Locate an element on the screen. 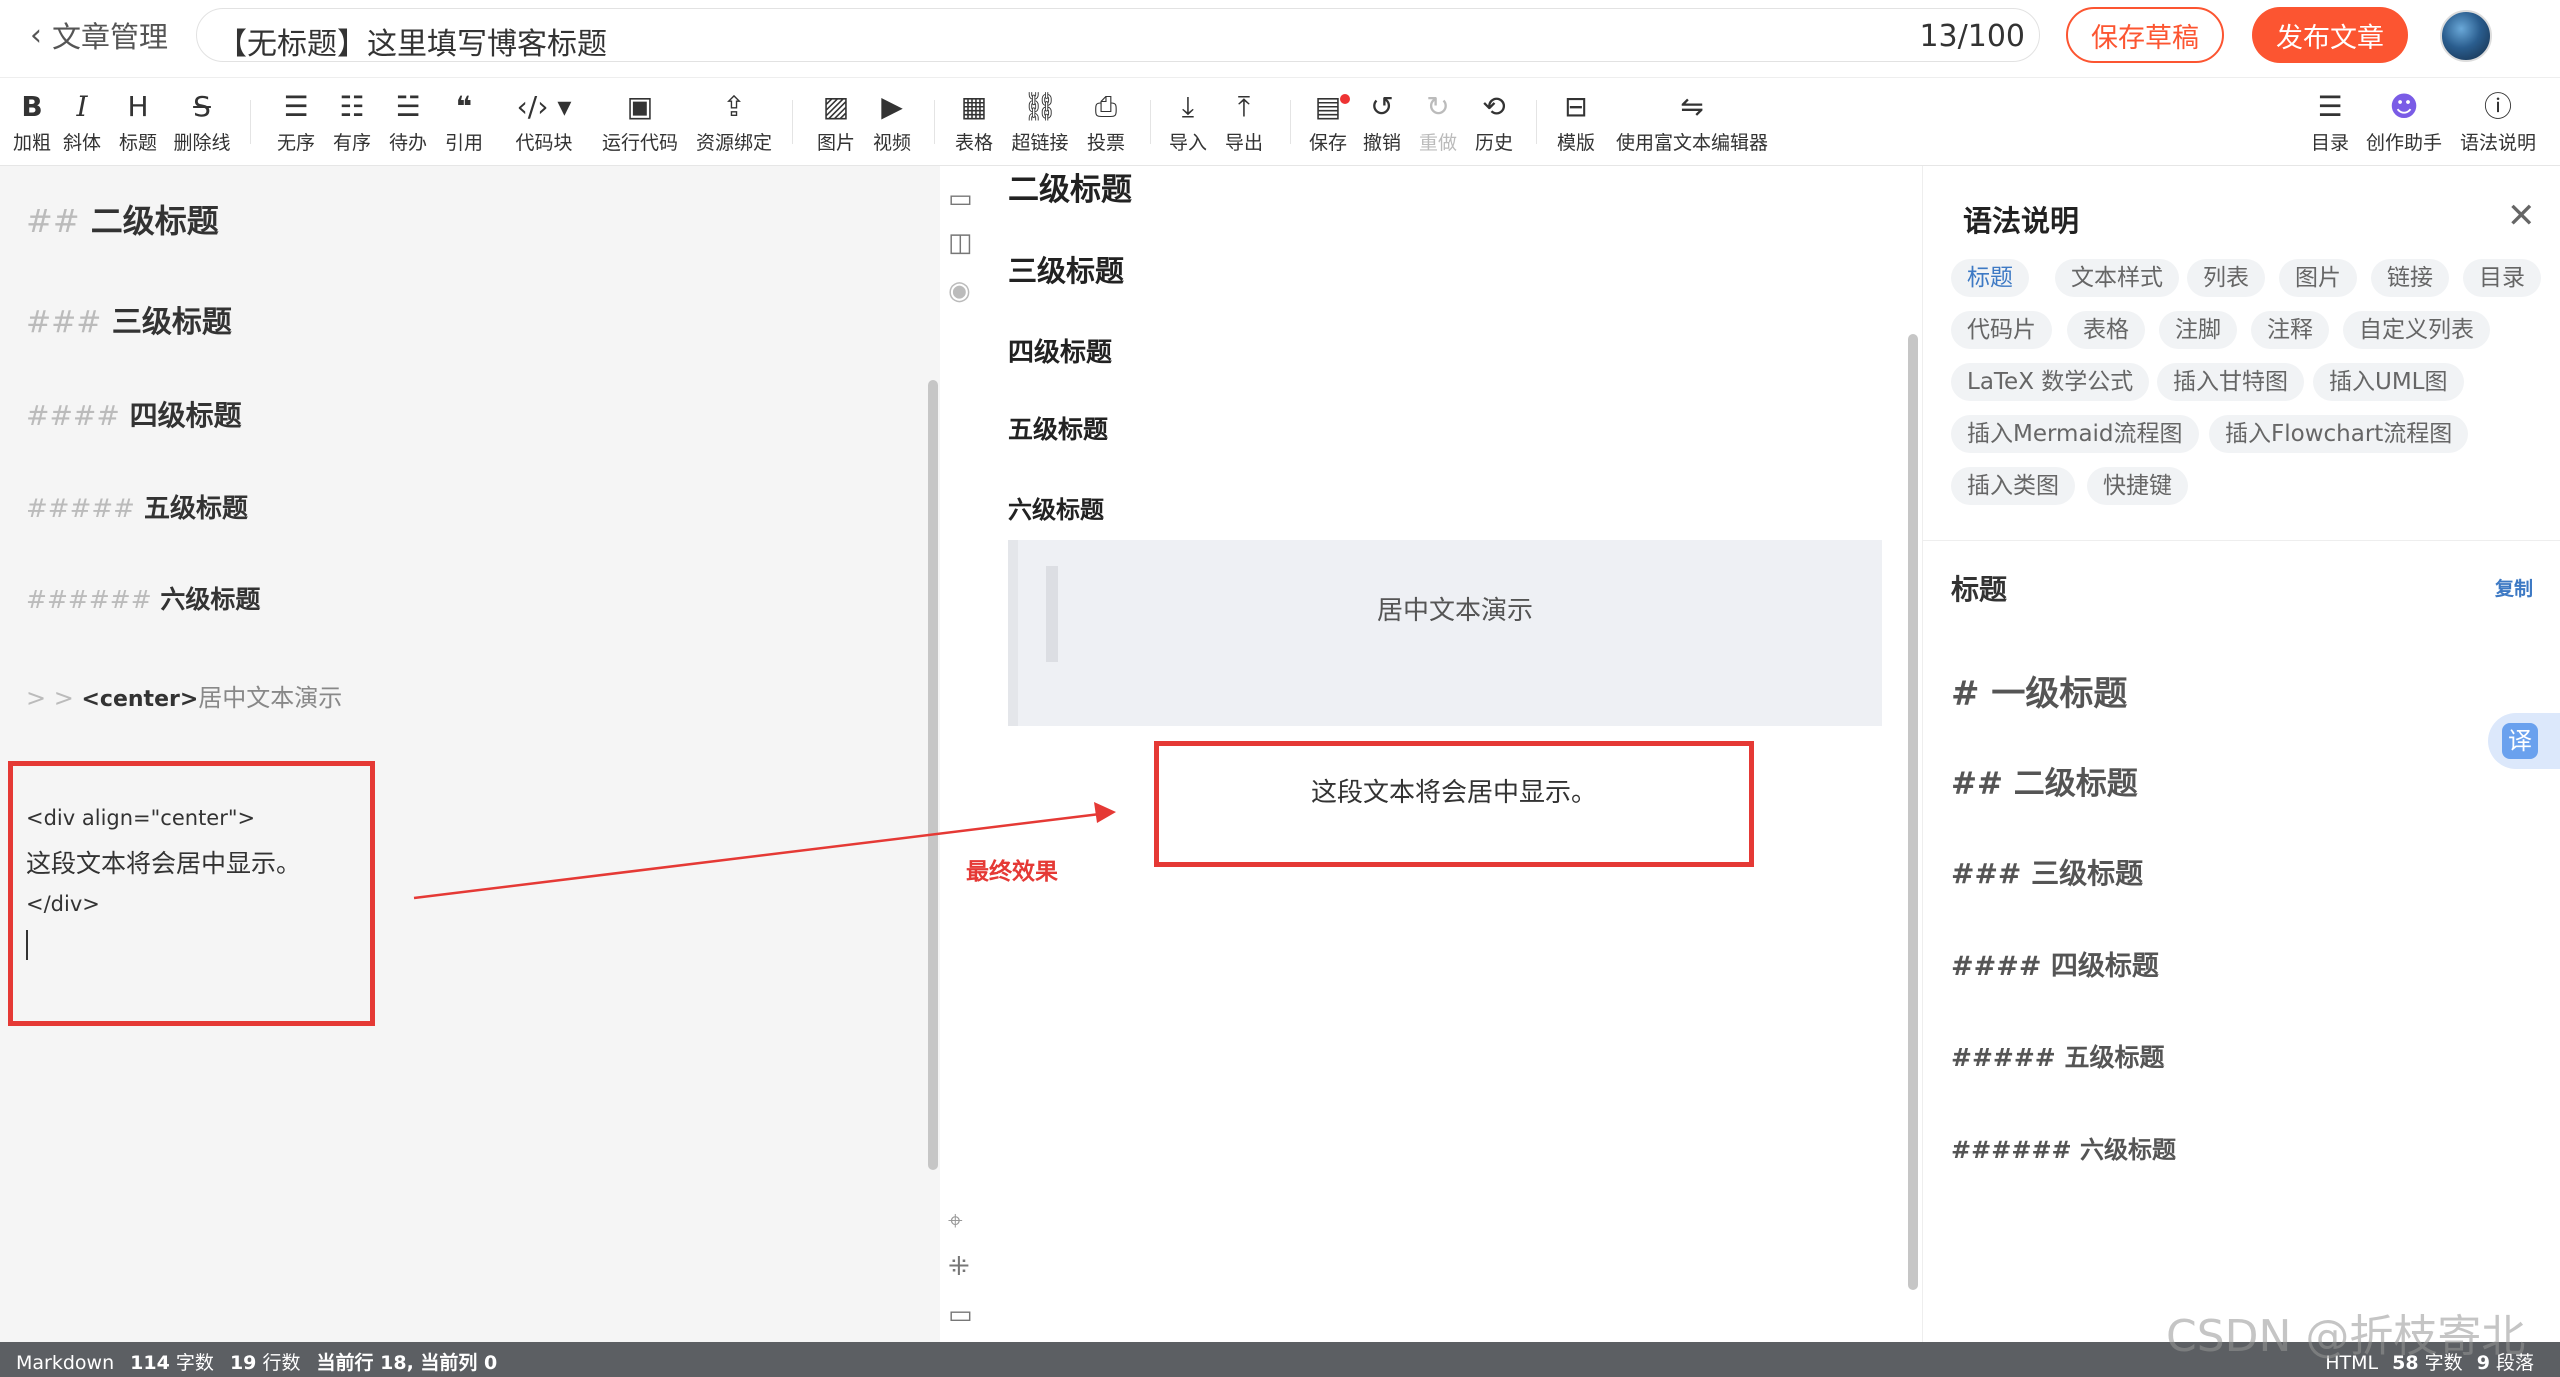  italic-icon: I is located at coordinates (82, 106).